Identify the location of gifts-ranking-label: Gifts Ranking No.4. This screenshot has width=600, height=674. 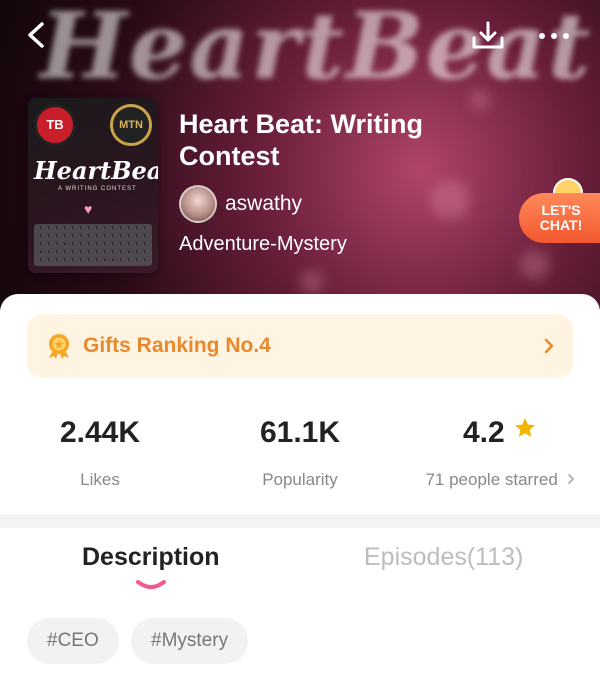
(177, 345).